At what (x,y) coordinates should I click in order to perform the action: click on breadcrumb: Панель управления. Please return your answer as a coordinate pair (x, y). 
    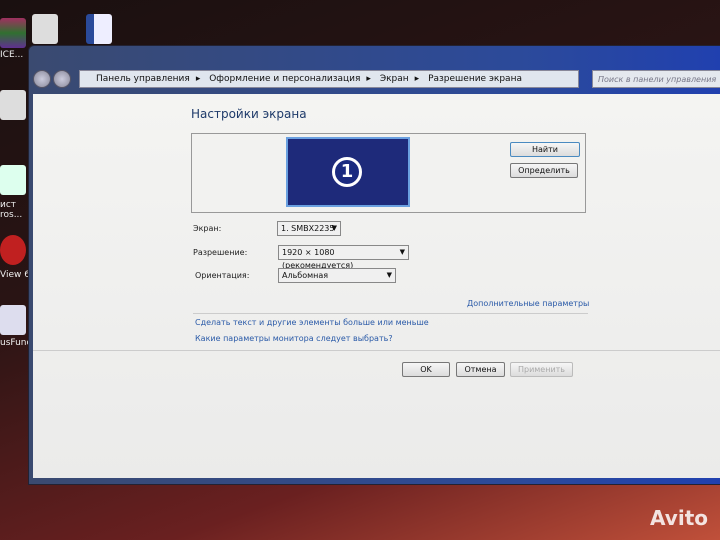
    Looking at the image, I should click on (143, 79).